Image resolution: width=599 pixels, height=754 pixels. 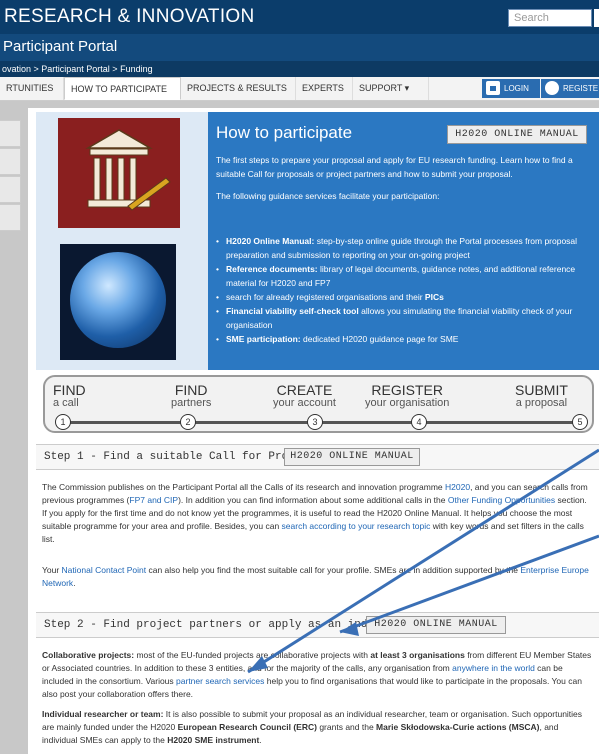 I want to click on register-button: REGISTE, so click(x=570, y=88).